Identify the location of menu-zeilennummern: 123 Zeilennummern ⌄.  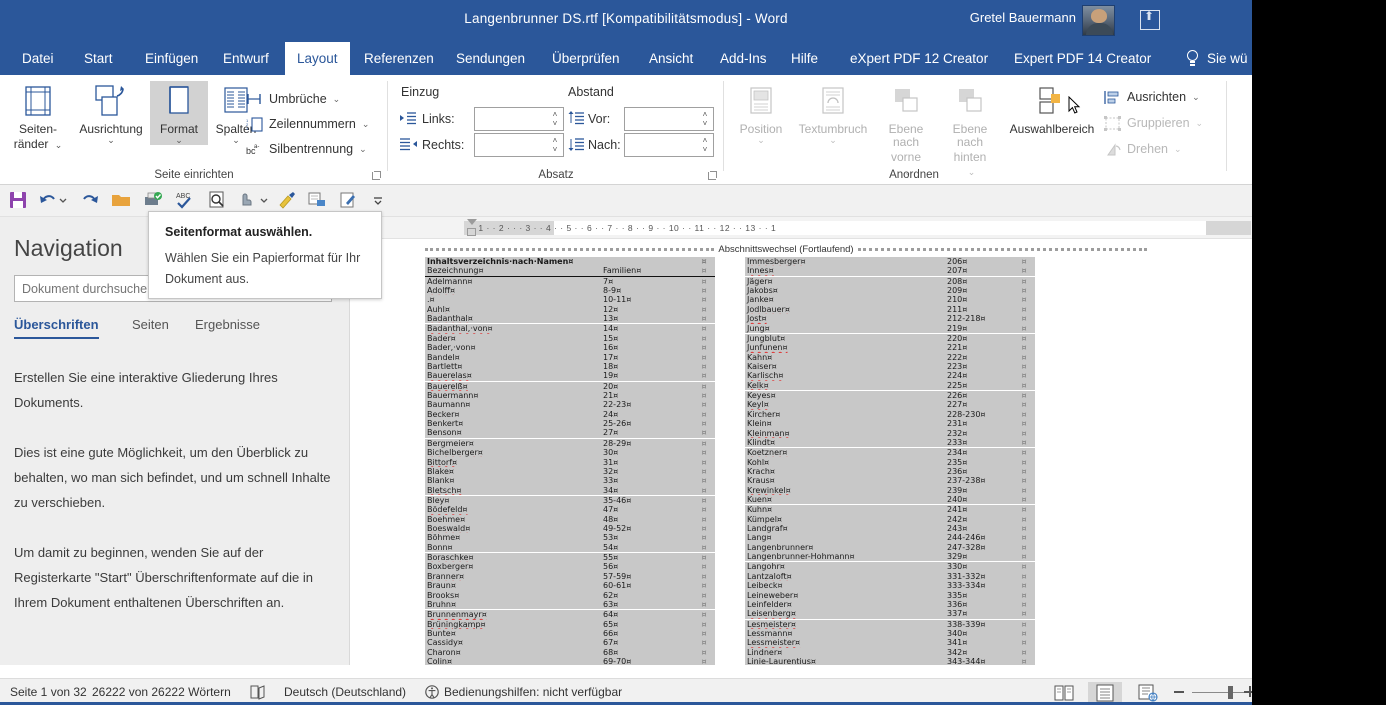
(307, 124).